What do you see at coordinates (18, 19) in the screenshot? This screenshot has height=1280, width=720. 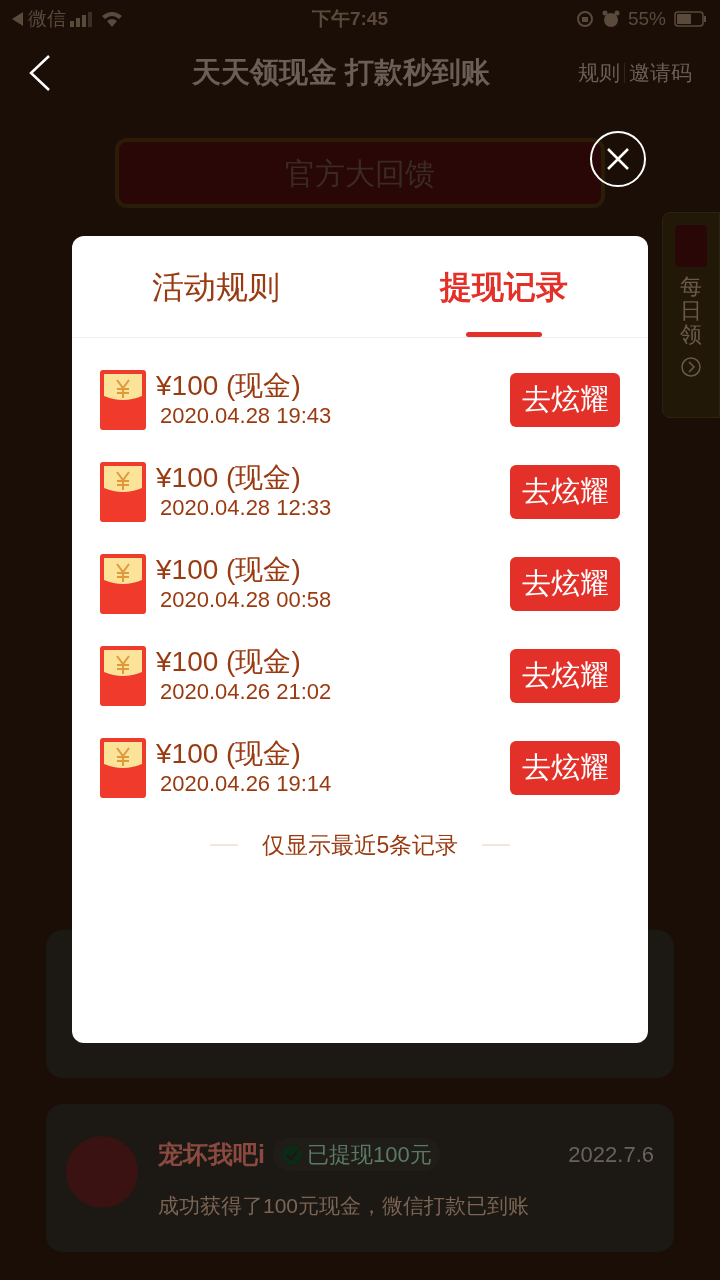 I see `back-arrow-icon` at bounding box center [18, 19].